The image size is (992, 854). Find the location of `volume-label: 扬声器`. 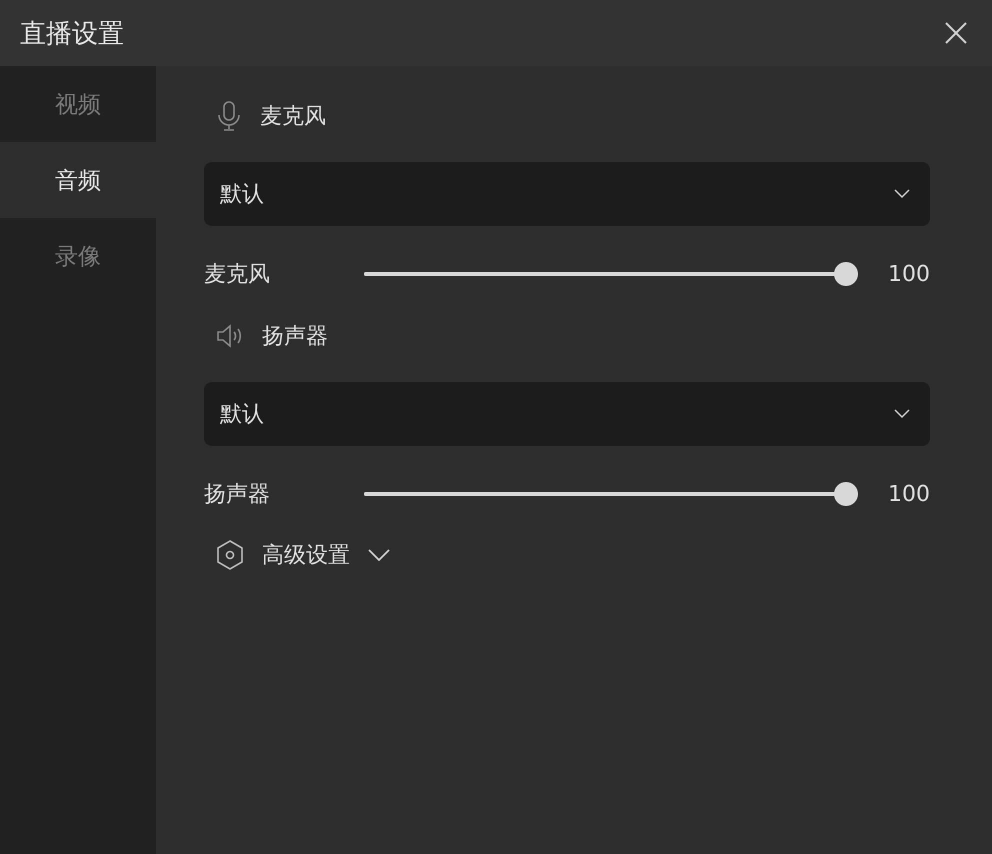

volume-label: 扬声器 is located at coordinates (237, 495).